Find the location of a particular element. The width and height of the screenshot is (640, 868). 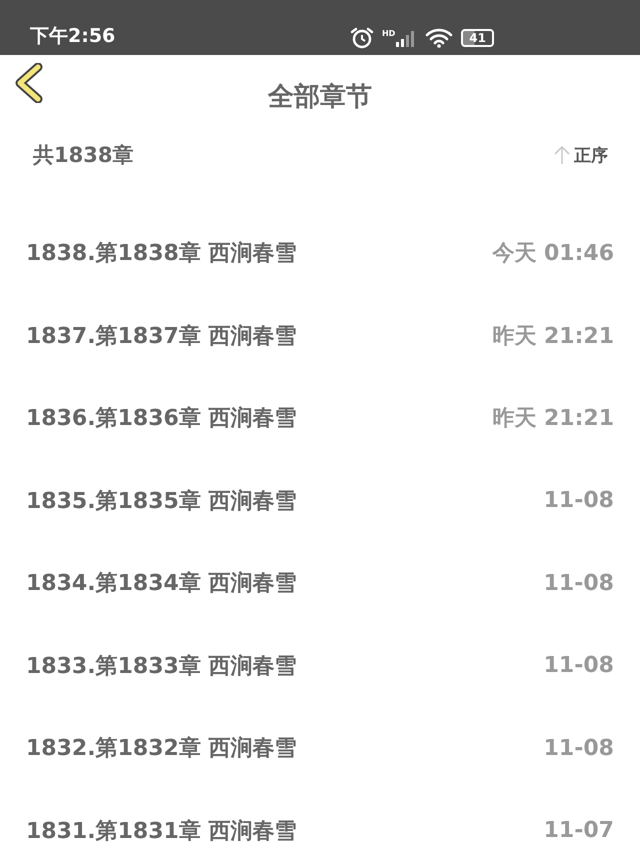

back-chevron-icon is located at coordinates (29, 83).